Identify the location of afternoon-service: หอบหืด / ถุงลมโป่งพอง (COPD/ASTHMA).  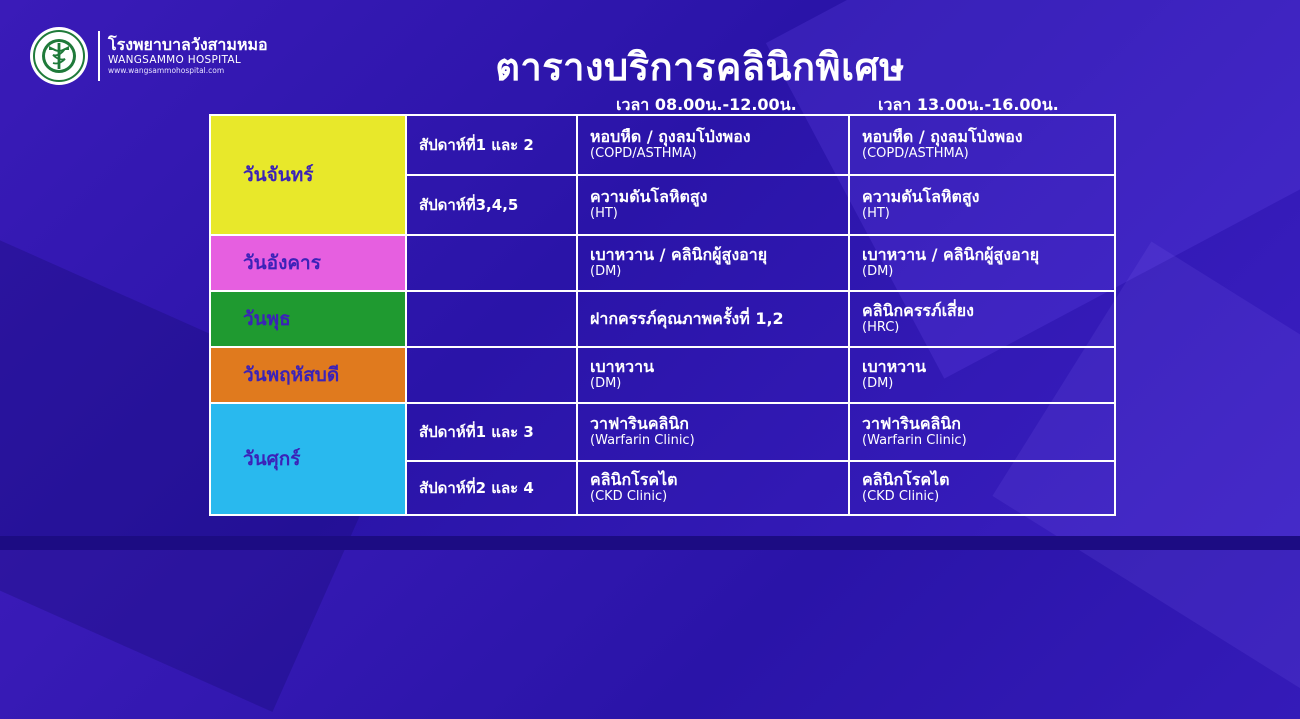
(982, 145).